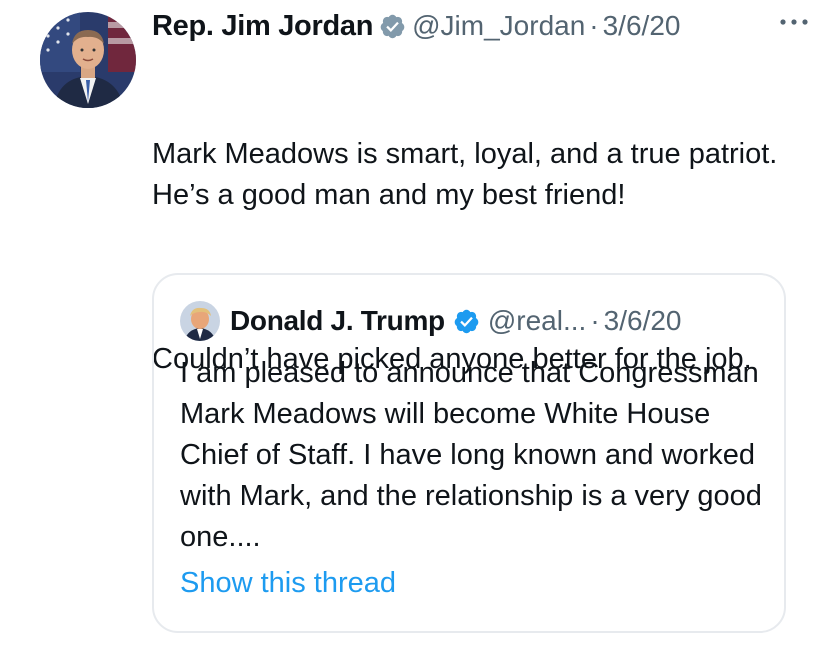  What do you see at coordinates (88, 60) in the screenshot?
I see `author-avatar` at bounding box center [88, 60].